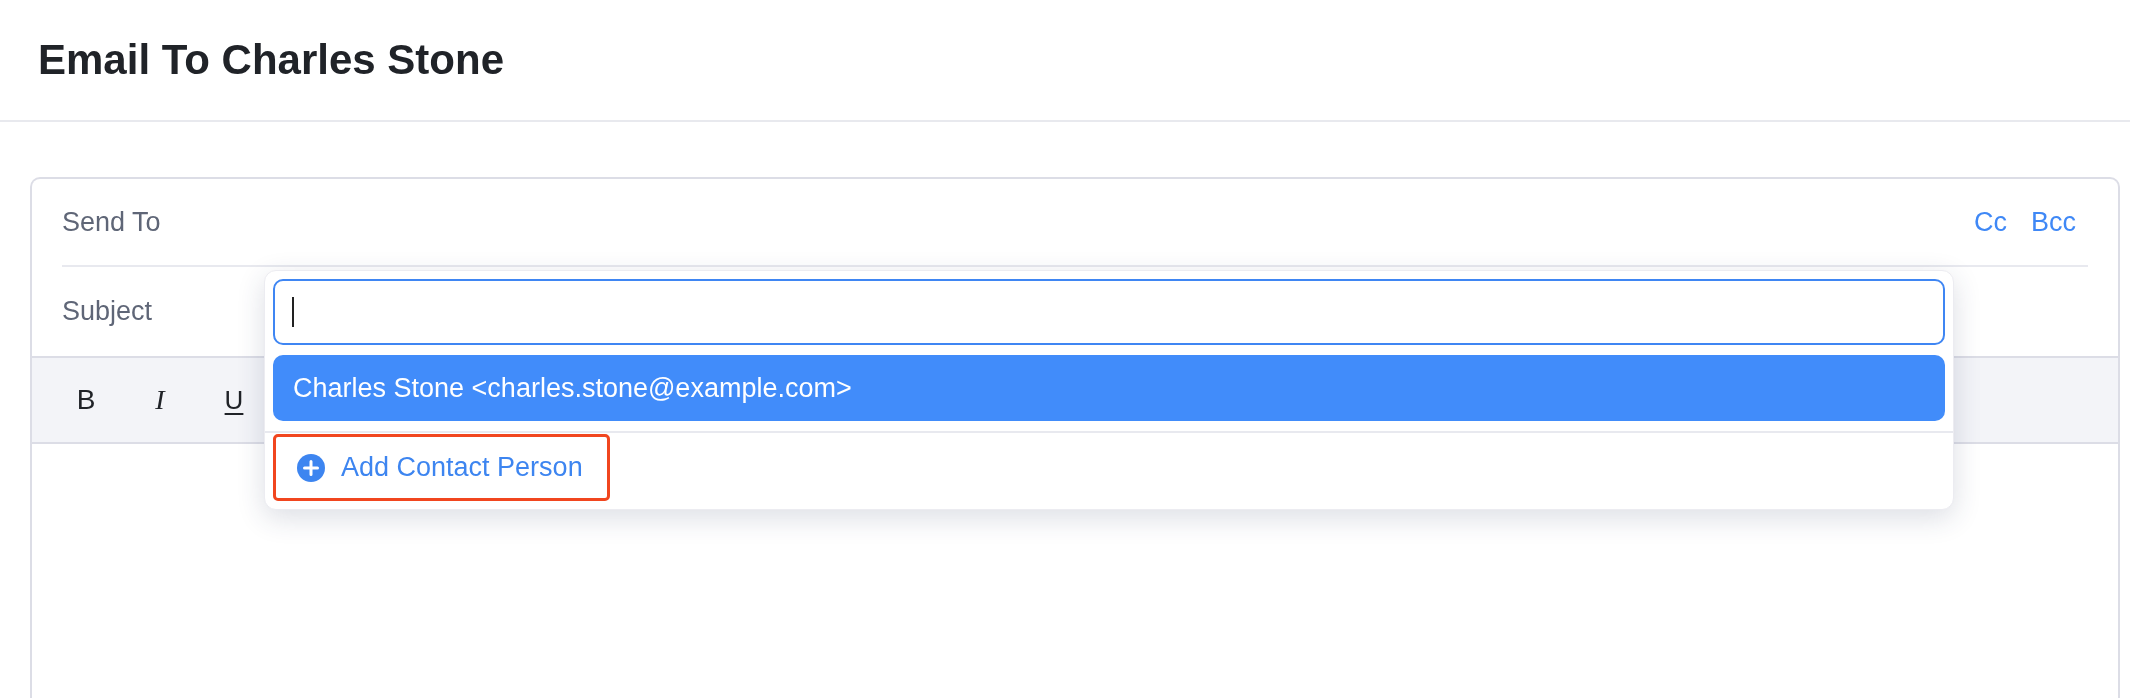  I want to click on send-to-label: Send To, so click(111, 222).